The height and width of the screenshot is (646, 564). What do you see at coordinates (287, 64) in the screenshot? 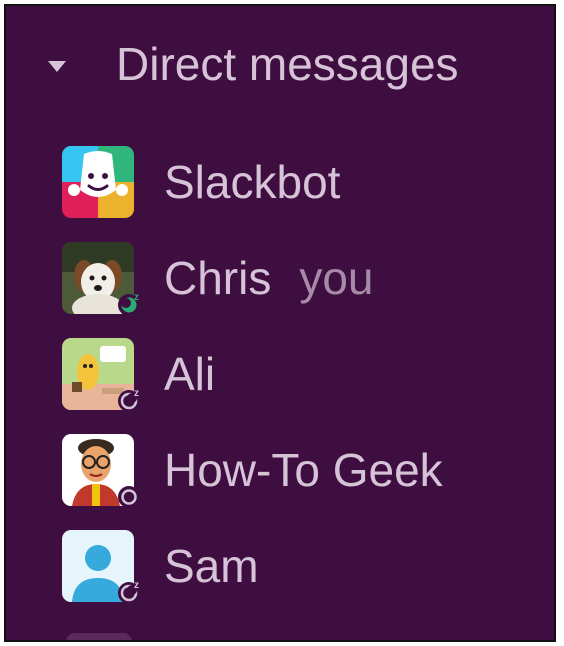
I see `section-title: Direct messages` at bounding box center [287, 64].